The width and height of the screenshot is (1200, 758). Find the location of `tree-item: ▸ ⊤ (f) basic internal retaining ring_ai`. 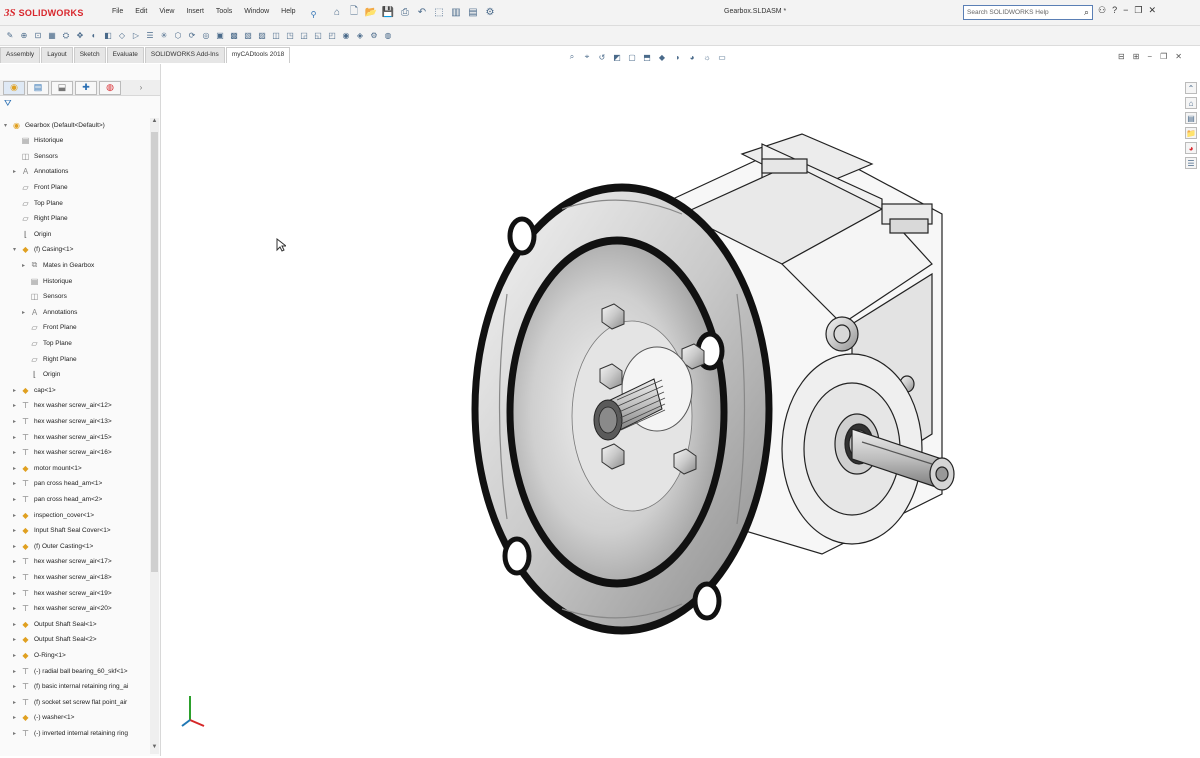

tree-item: ▸ ⊤ (f) basic internal retaining ring_ai is located at coordinates (70, 687).